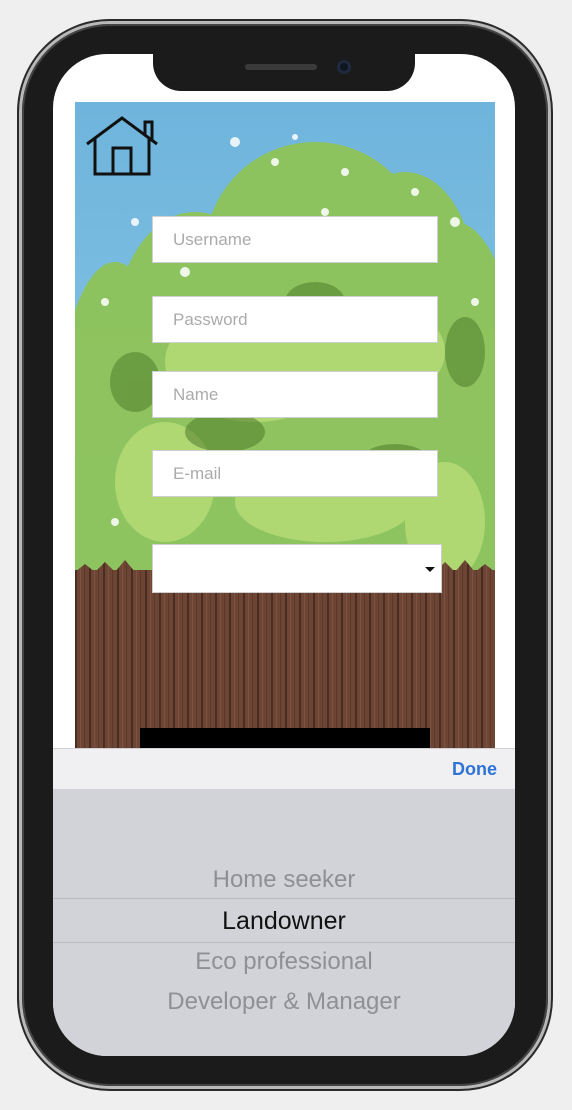 The width and height of the screenshot is (572, 1110). I want to click on picker-option-landowner: Landowner, so click(284, 921).